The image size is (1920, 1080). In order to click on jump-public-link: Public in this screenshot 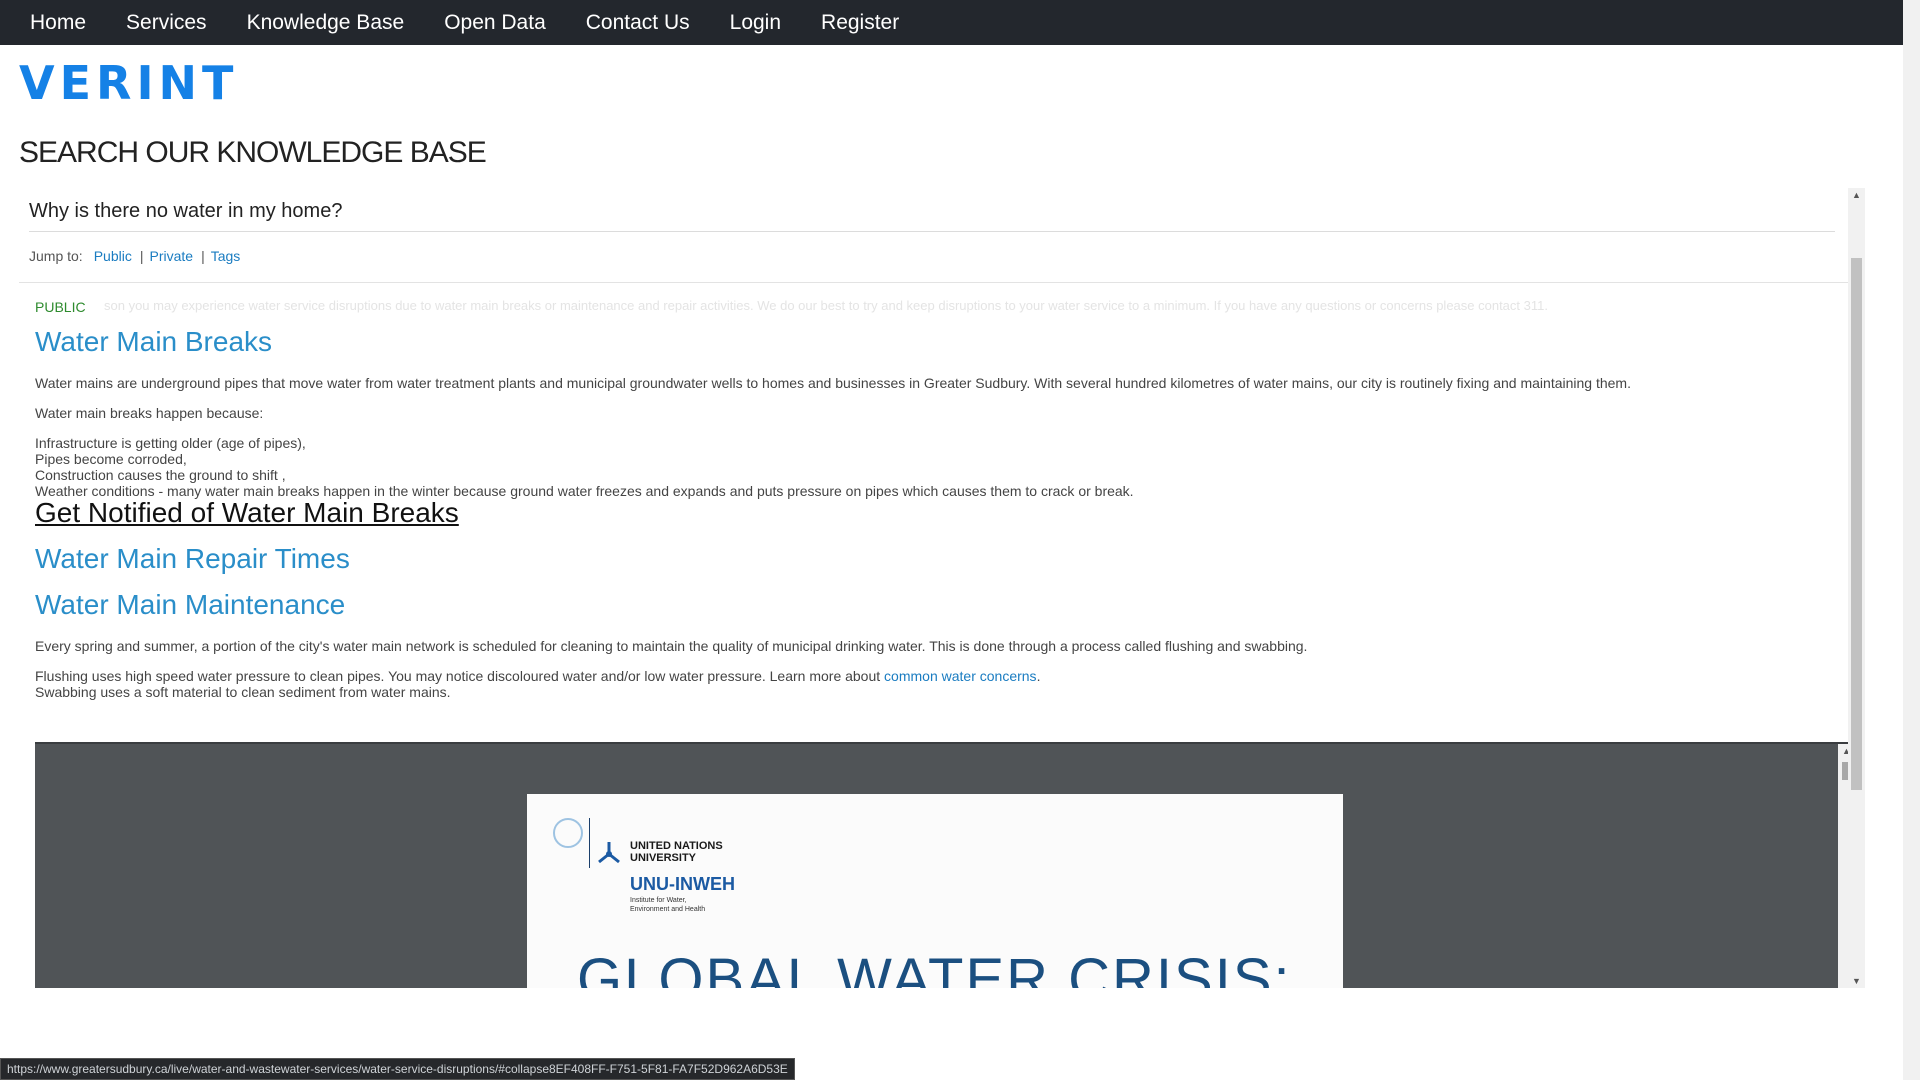, I will do `click(113, 256)`.